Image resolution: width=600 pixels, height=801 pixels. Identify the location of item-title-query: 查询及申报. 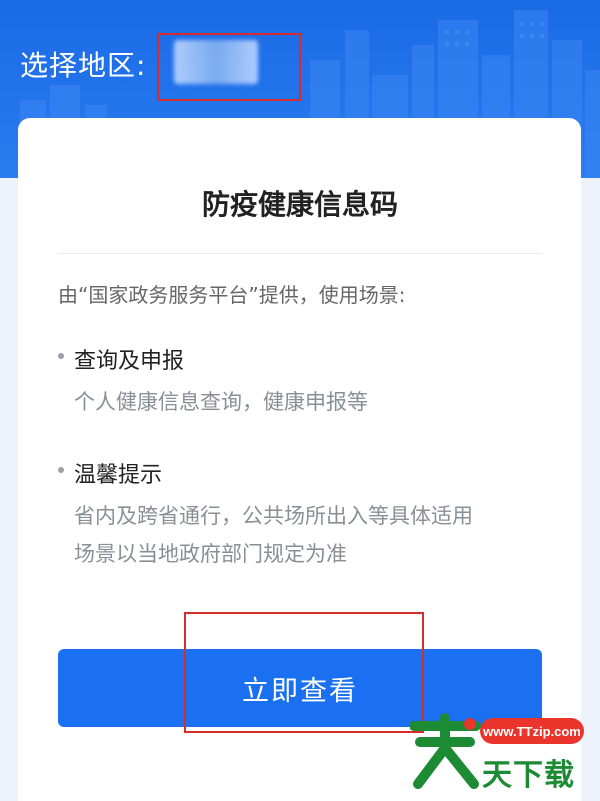
(129, 361).